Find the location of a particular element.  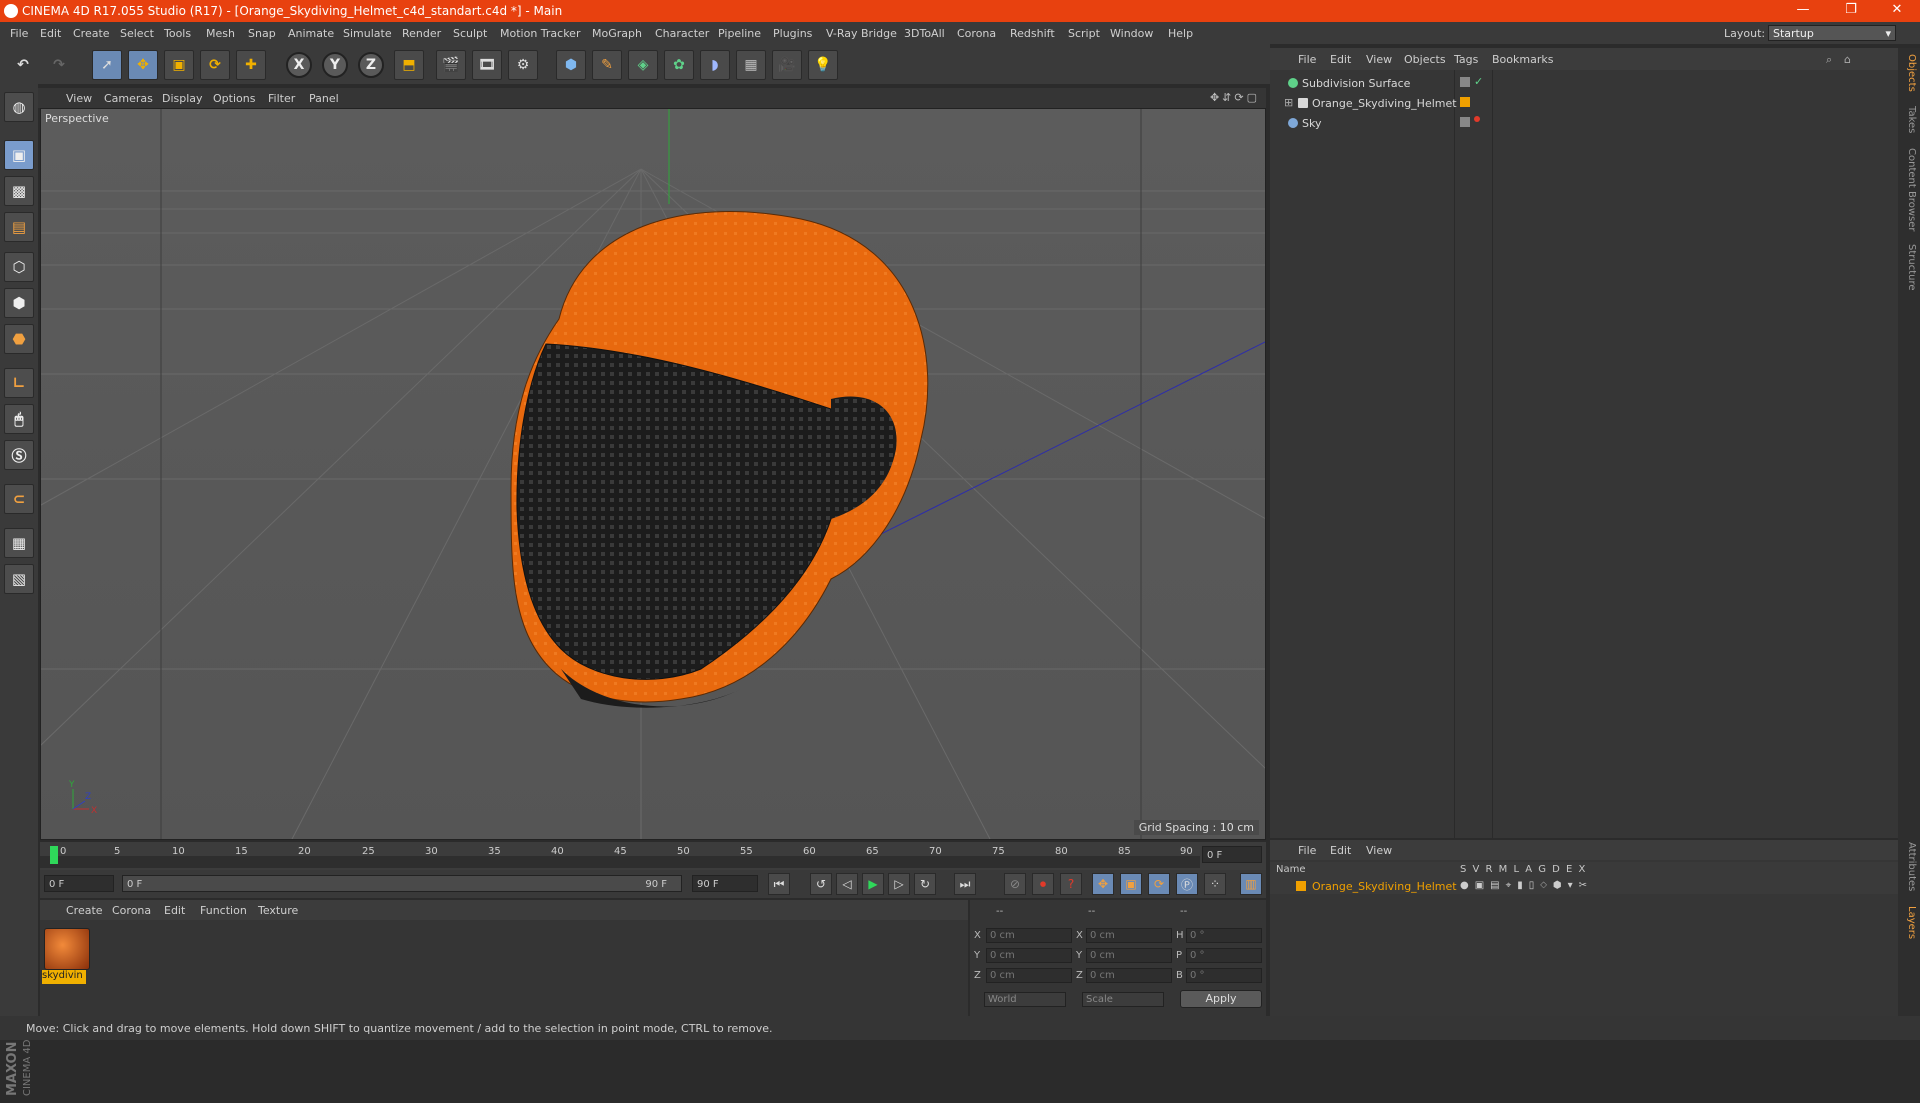

layer-menu-edit: Edit is located at coordinates (1340, 850).